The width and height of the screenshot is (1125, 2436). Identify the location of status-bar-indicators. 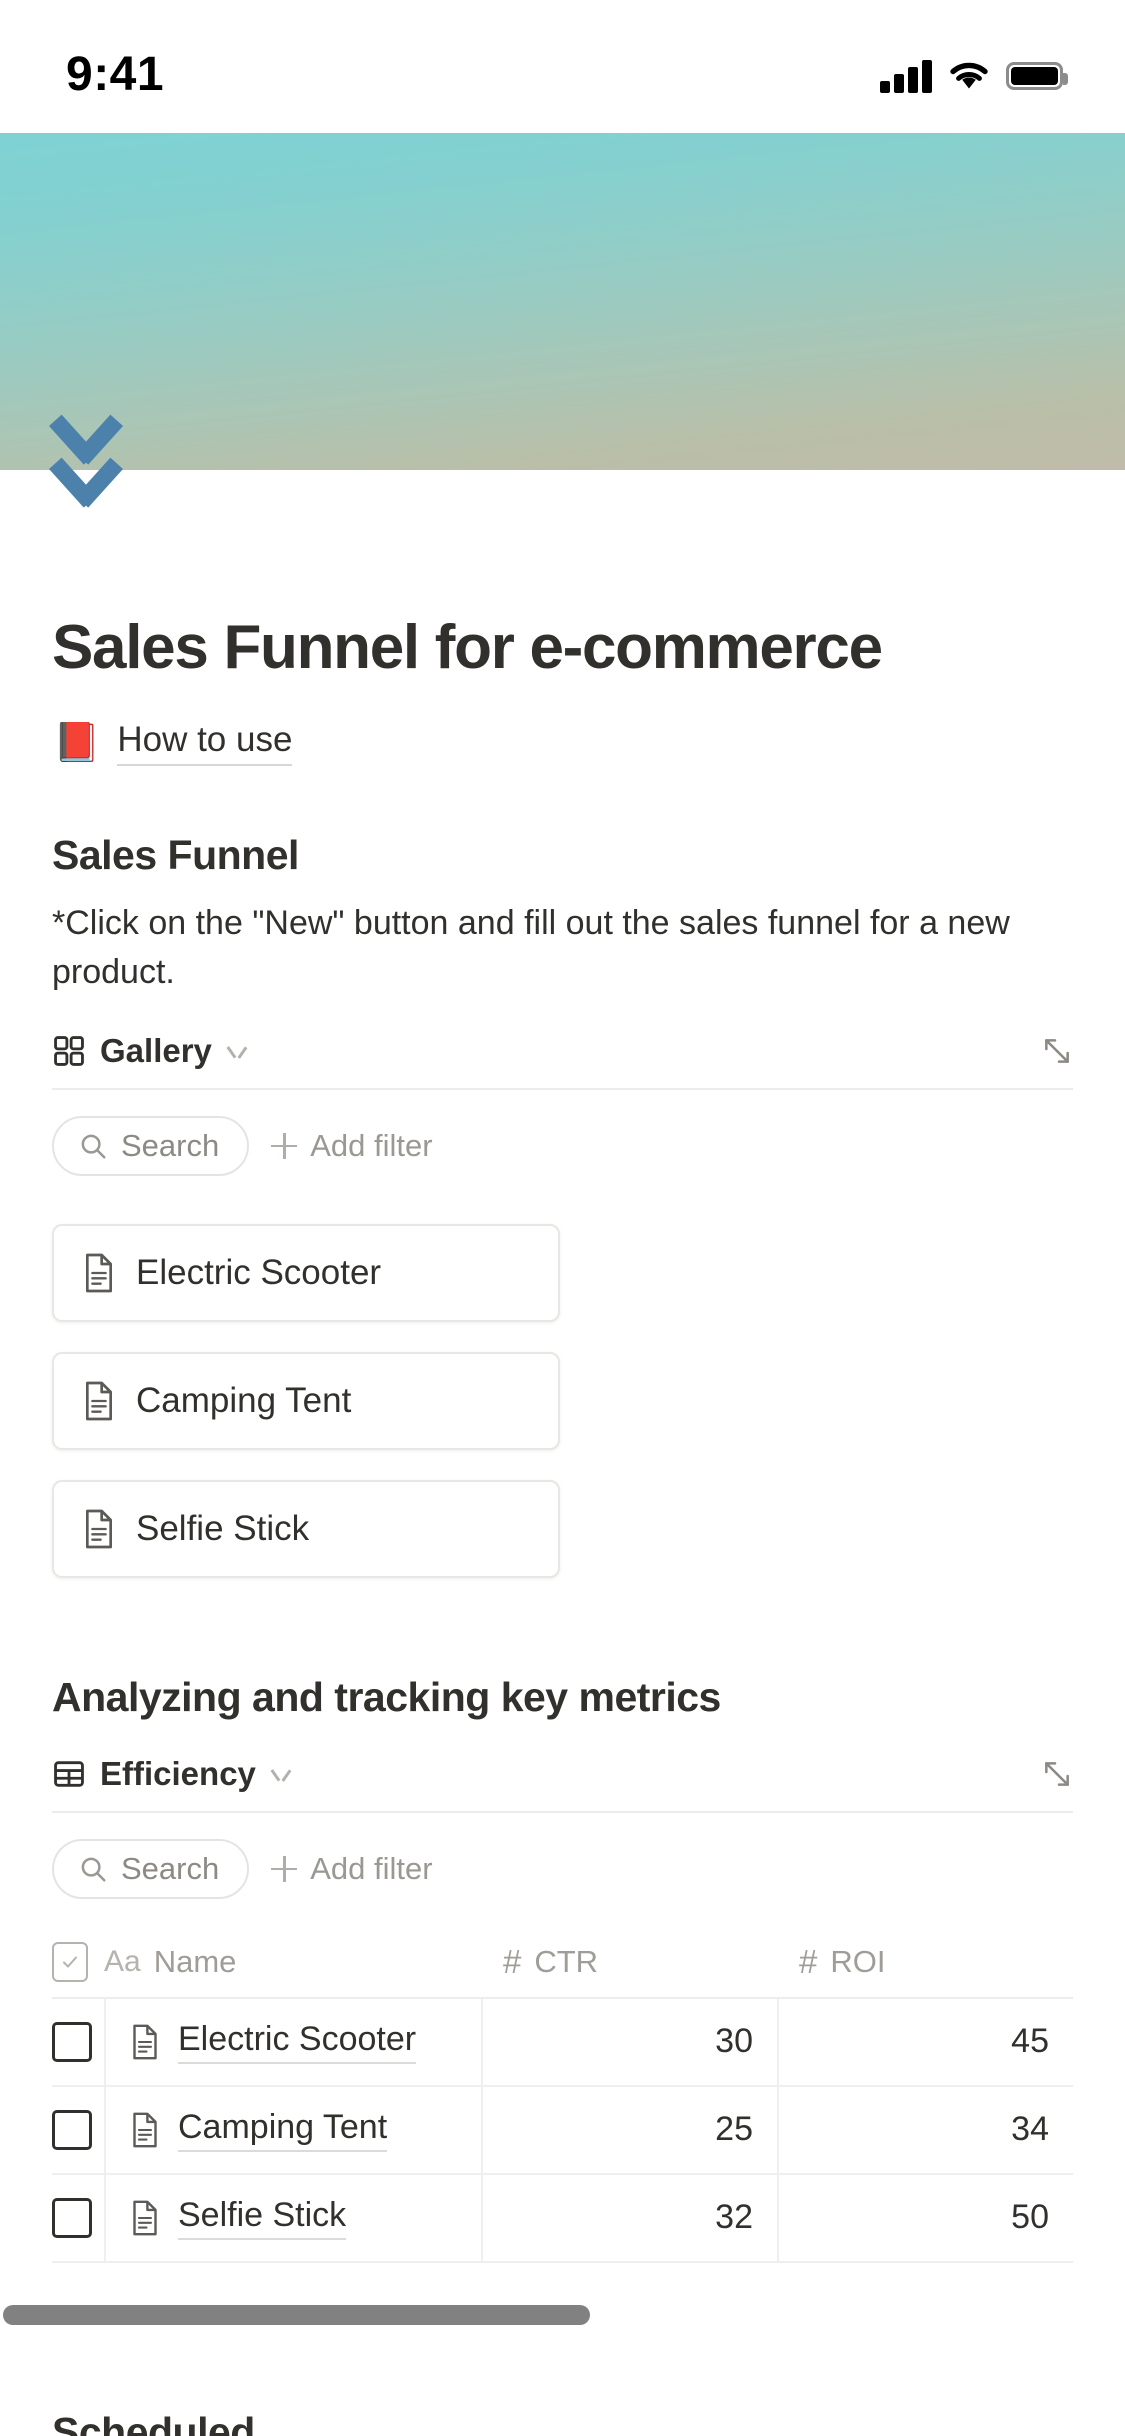
(974, 76).